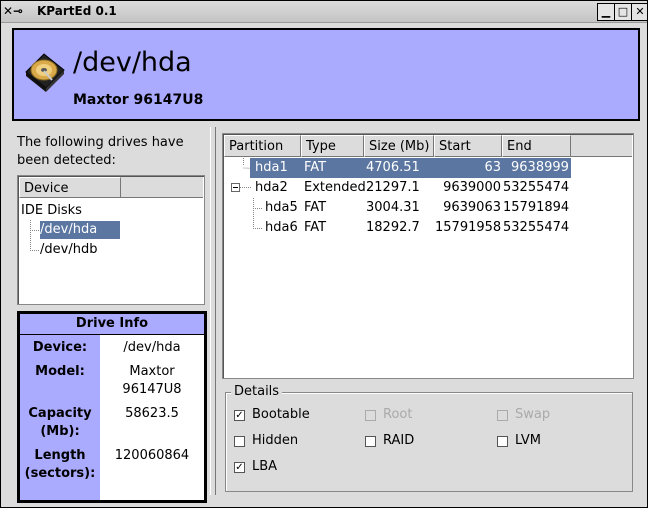 This screenshot has height=508, width=648. What do you see at coordinates (370, 415) in the screenshot?
I see `root-checkbox` at bounding box center [370, 415].